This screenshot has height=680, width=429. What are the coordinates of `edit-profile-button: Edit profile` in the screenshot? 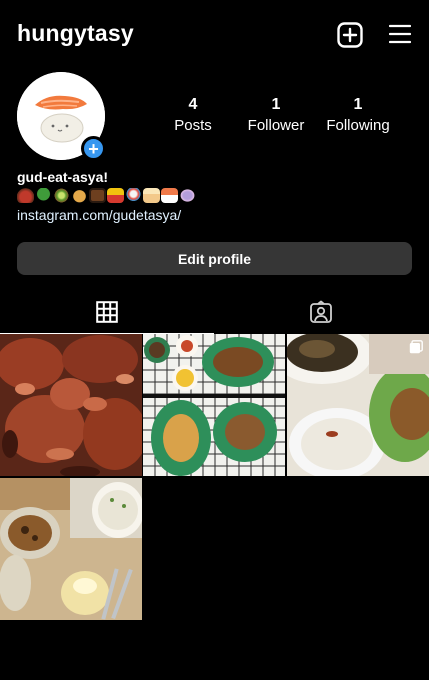 It's located at (214, 258).